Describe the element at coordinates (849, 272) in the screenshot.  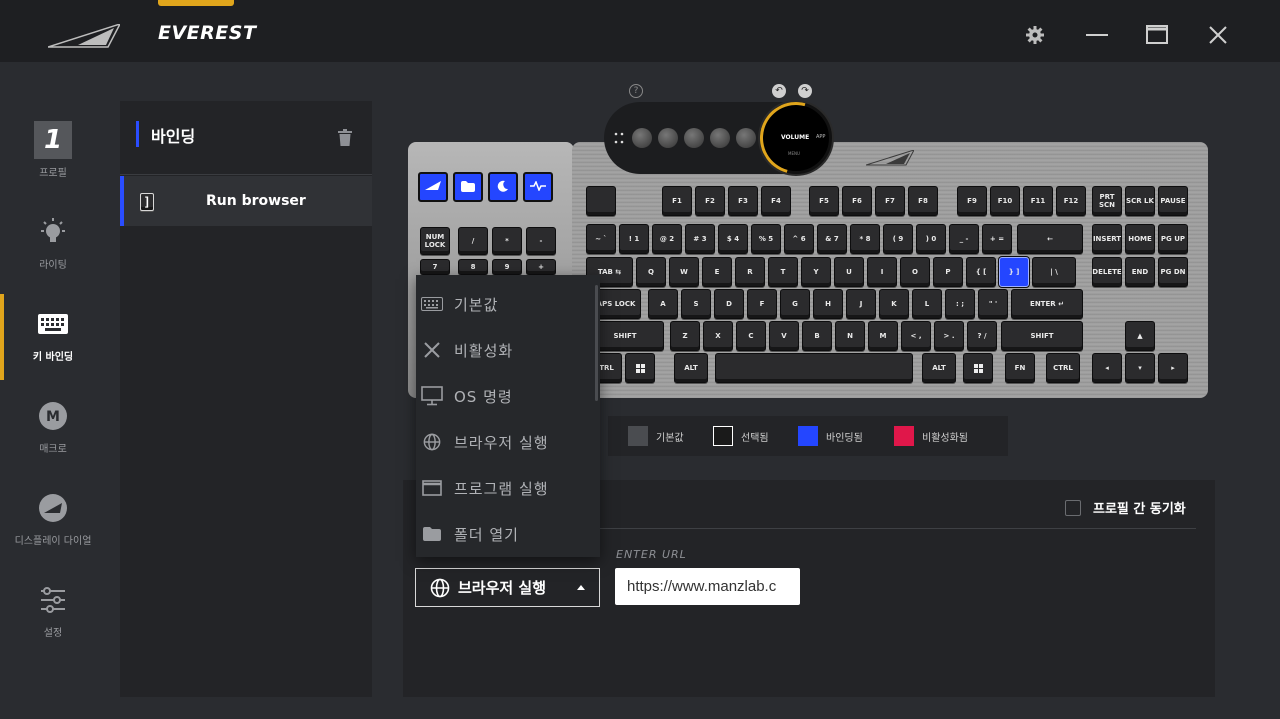
I see `key-letter: U` at that location.